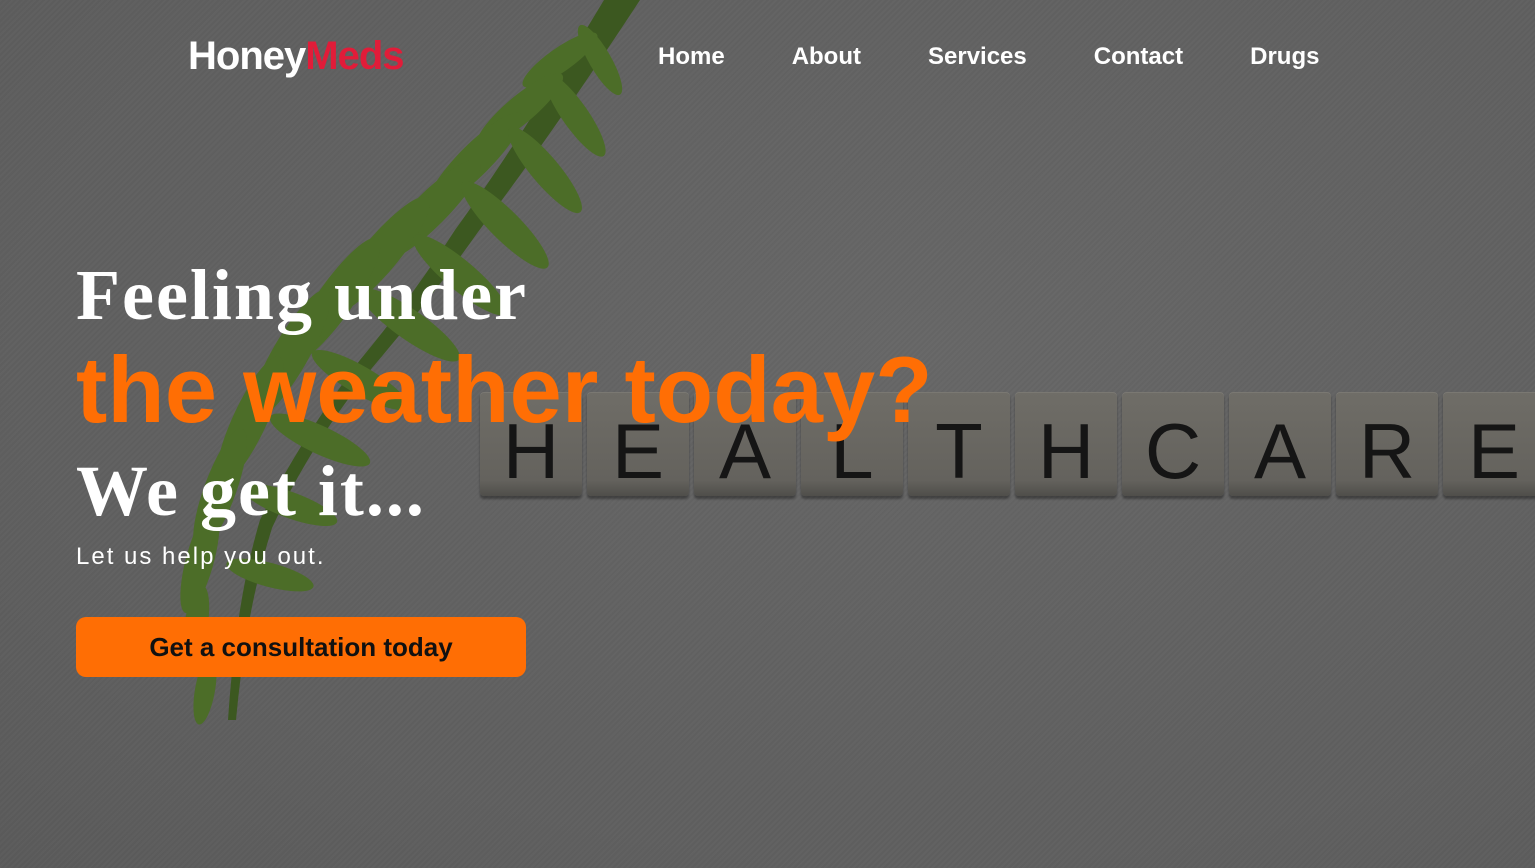 Image resolution: width=1535 pixels, height=868 pixels. I want to click on nav-link-home: Home, so click(691, 57).